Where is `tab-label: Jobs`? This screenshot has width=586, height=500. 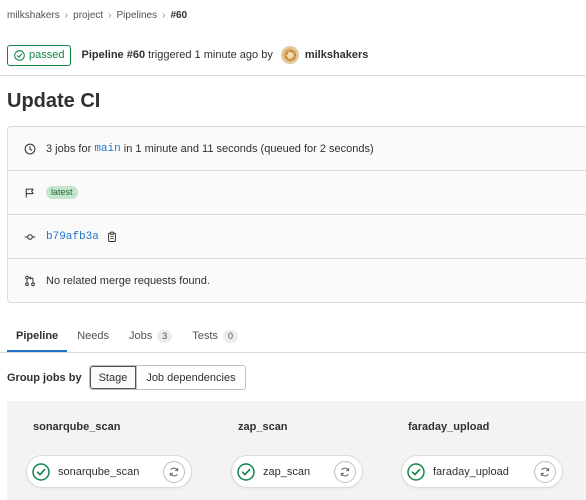 tab-label: Jobs is located at coordinates (140, 336).